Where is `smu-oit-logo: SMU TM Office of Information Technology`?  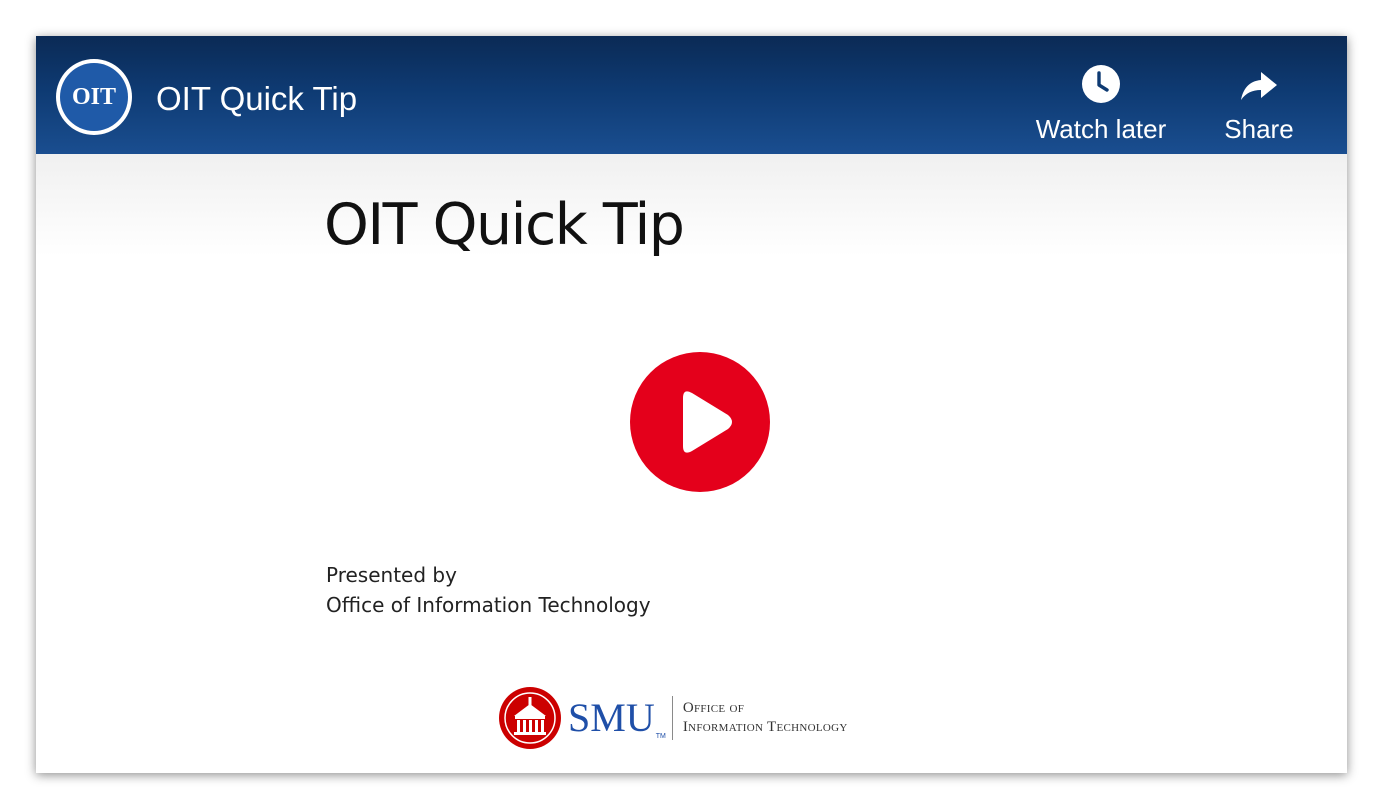 smu-oit-logo: SMU TM Office of Information Technology is located at coordinates (673, 718).